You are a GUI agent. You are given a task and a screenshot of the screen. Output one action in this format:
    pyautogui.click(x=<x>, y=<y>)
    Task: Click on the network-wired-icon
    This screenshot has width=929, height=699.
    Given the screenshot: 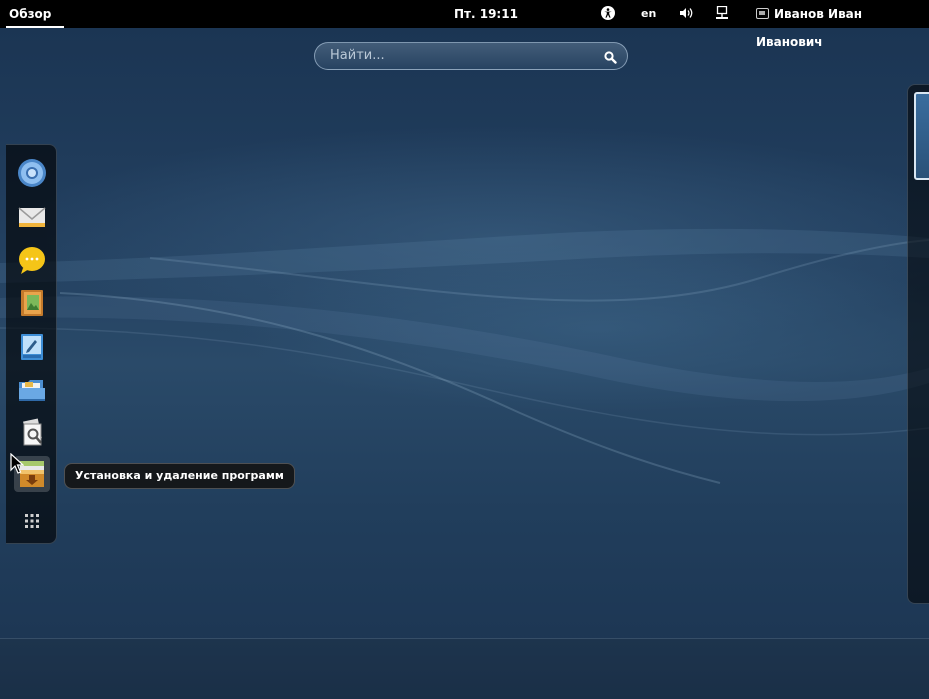 What is the action you would take?
    pyautogui.click(x=722, y=14)
    